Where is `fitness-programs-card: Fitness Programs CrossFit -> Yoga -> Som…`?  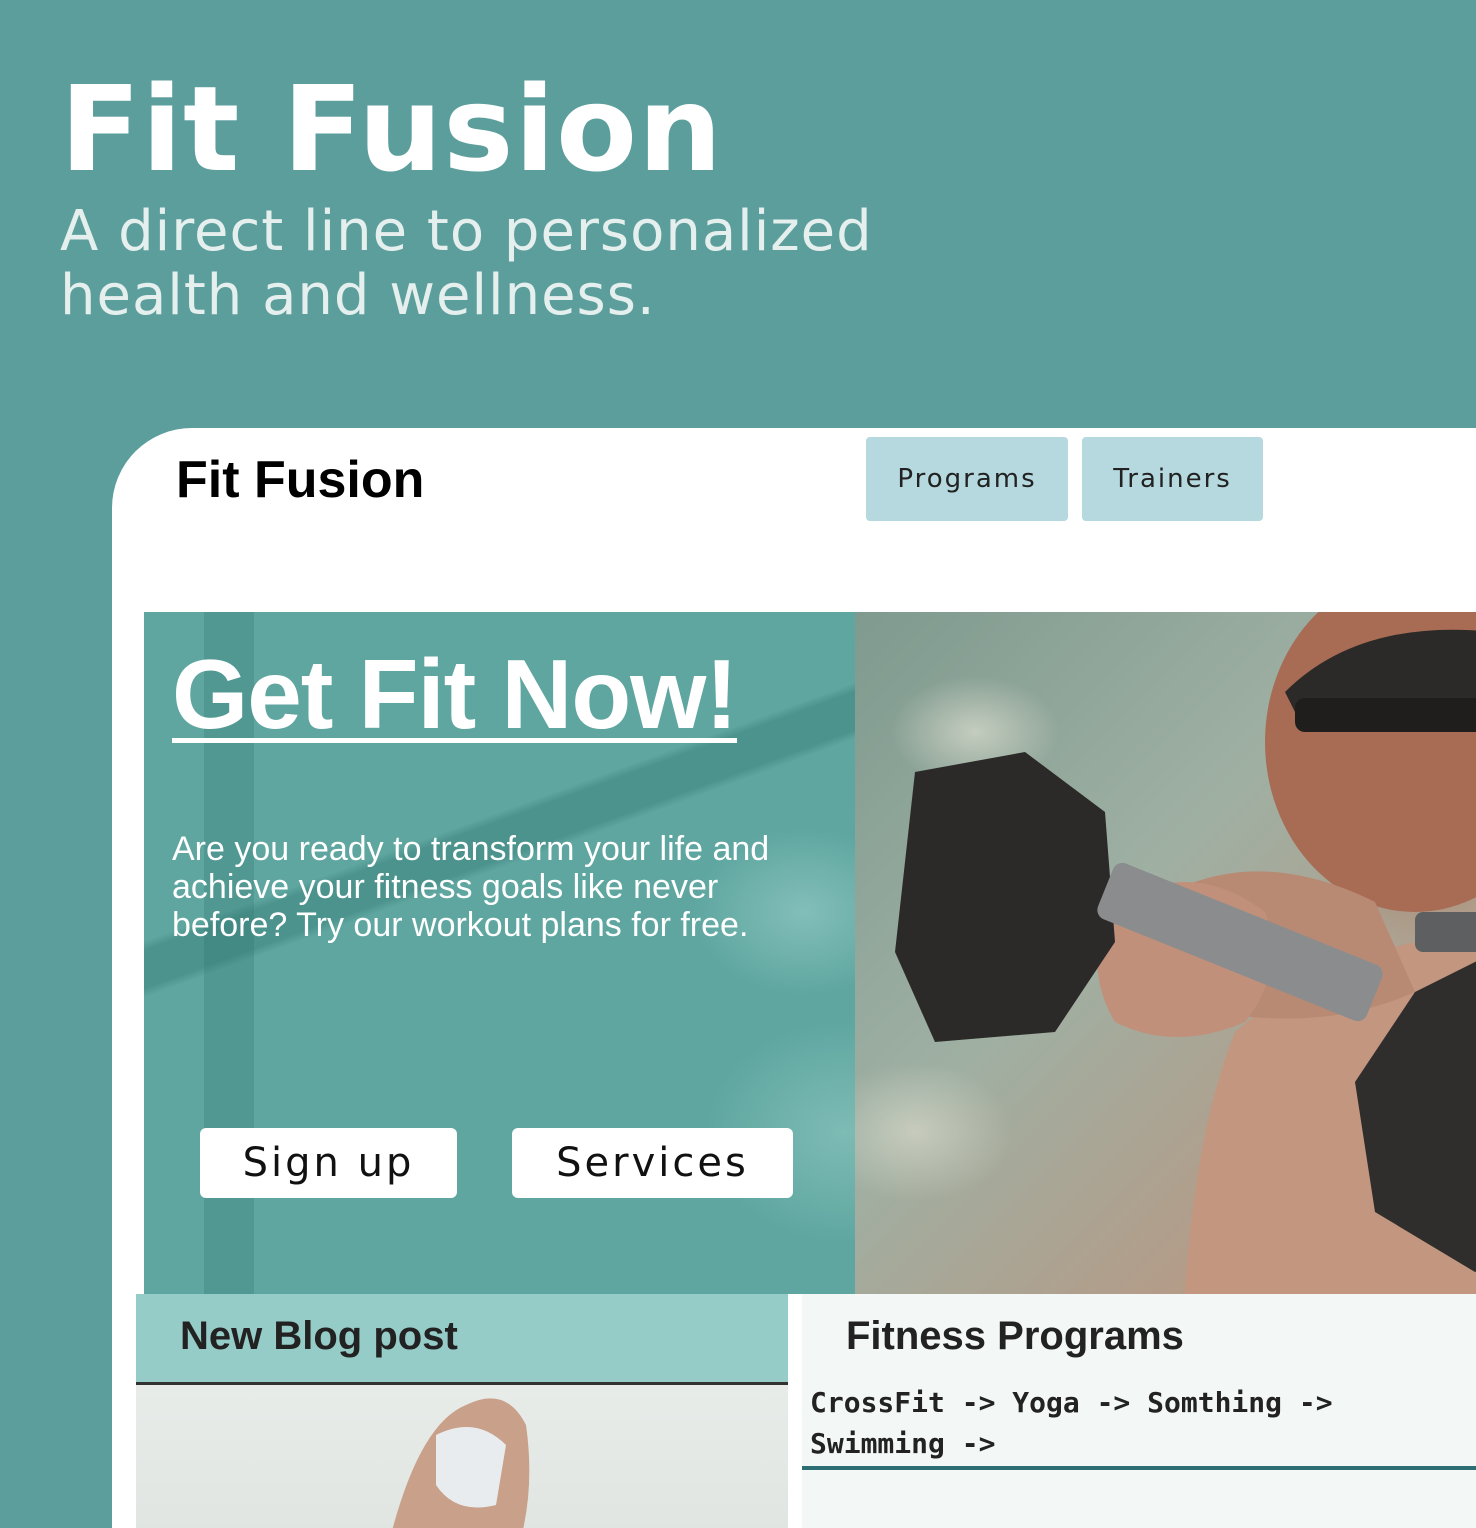
fitness-programs-card: Fitness Programs CrossFit -> Yoga -> Som… is located at coordinates (1139, 1411).